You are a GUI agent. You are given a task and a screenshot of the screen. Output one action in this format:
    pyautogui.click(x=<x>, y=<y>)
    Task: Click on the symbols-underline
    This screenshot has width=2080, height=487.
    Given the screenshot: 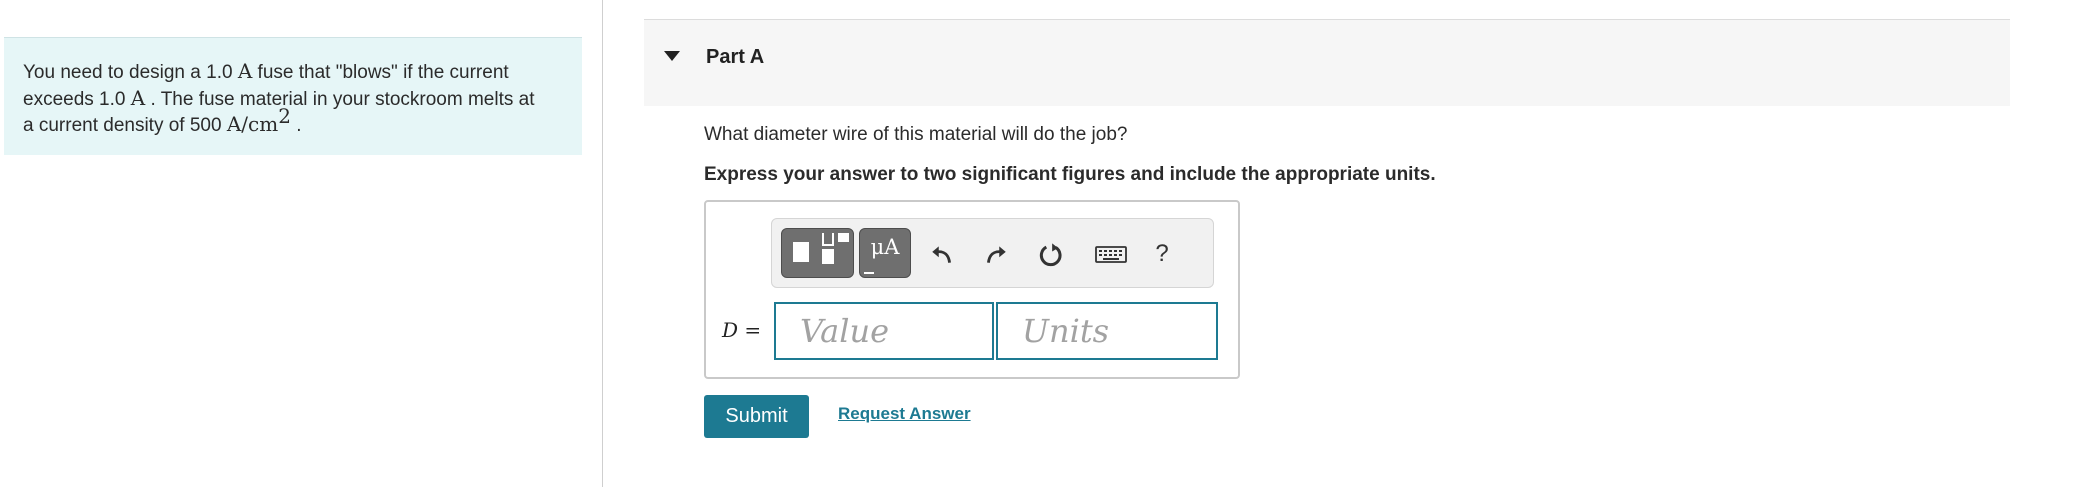 What is the action you would take?
    pyautogui.click(x=869, y=273)
    